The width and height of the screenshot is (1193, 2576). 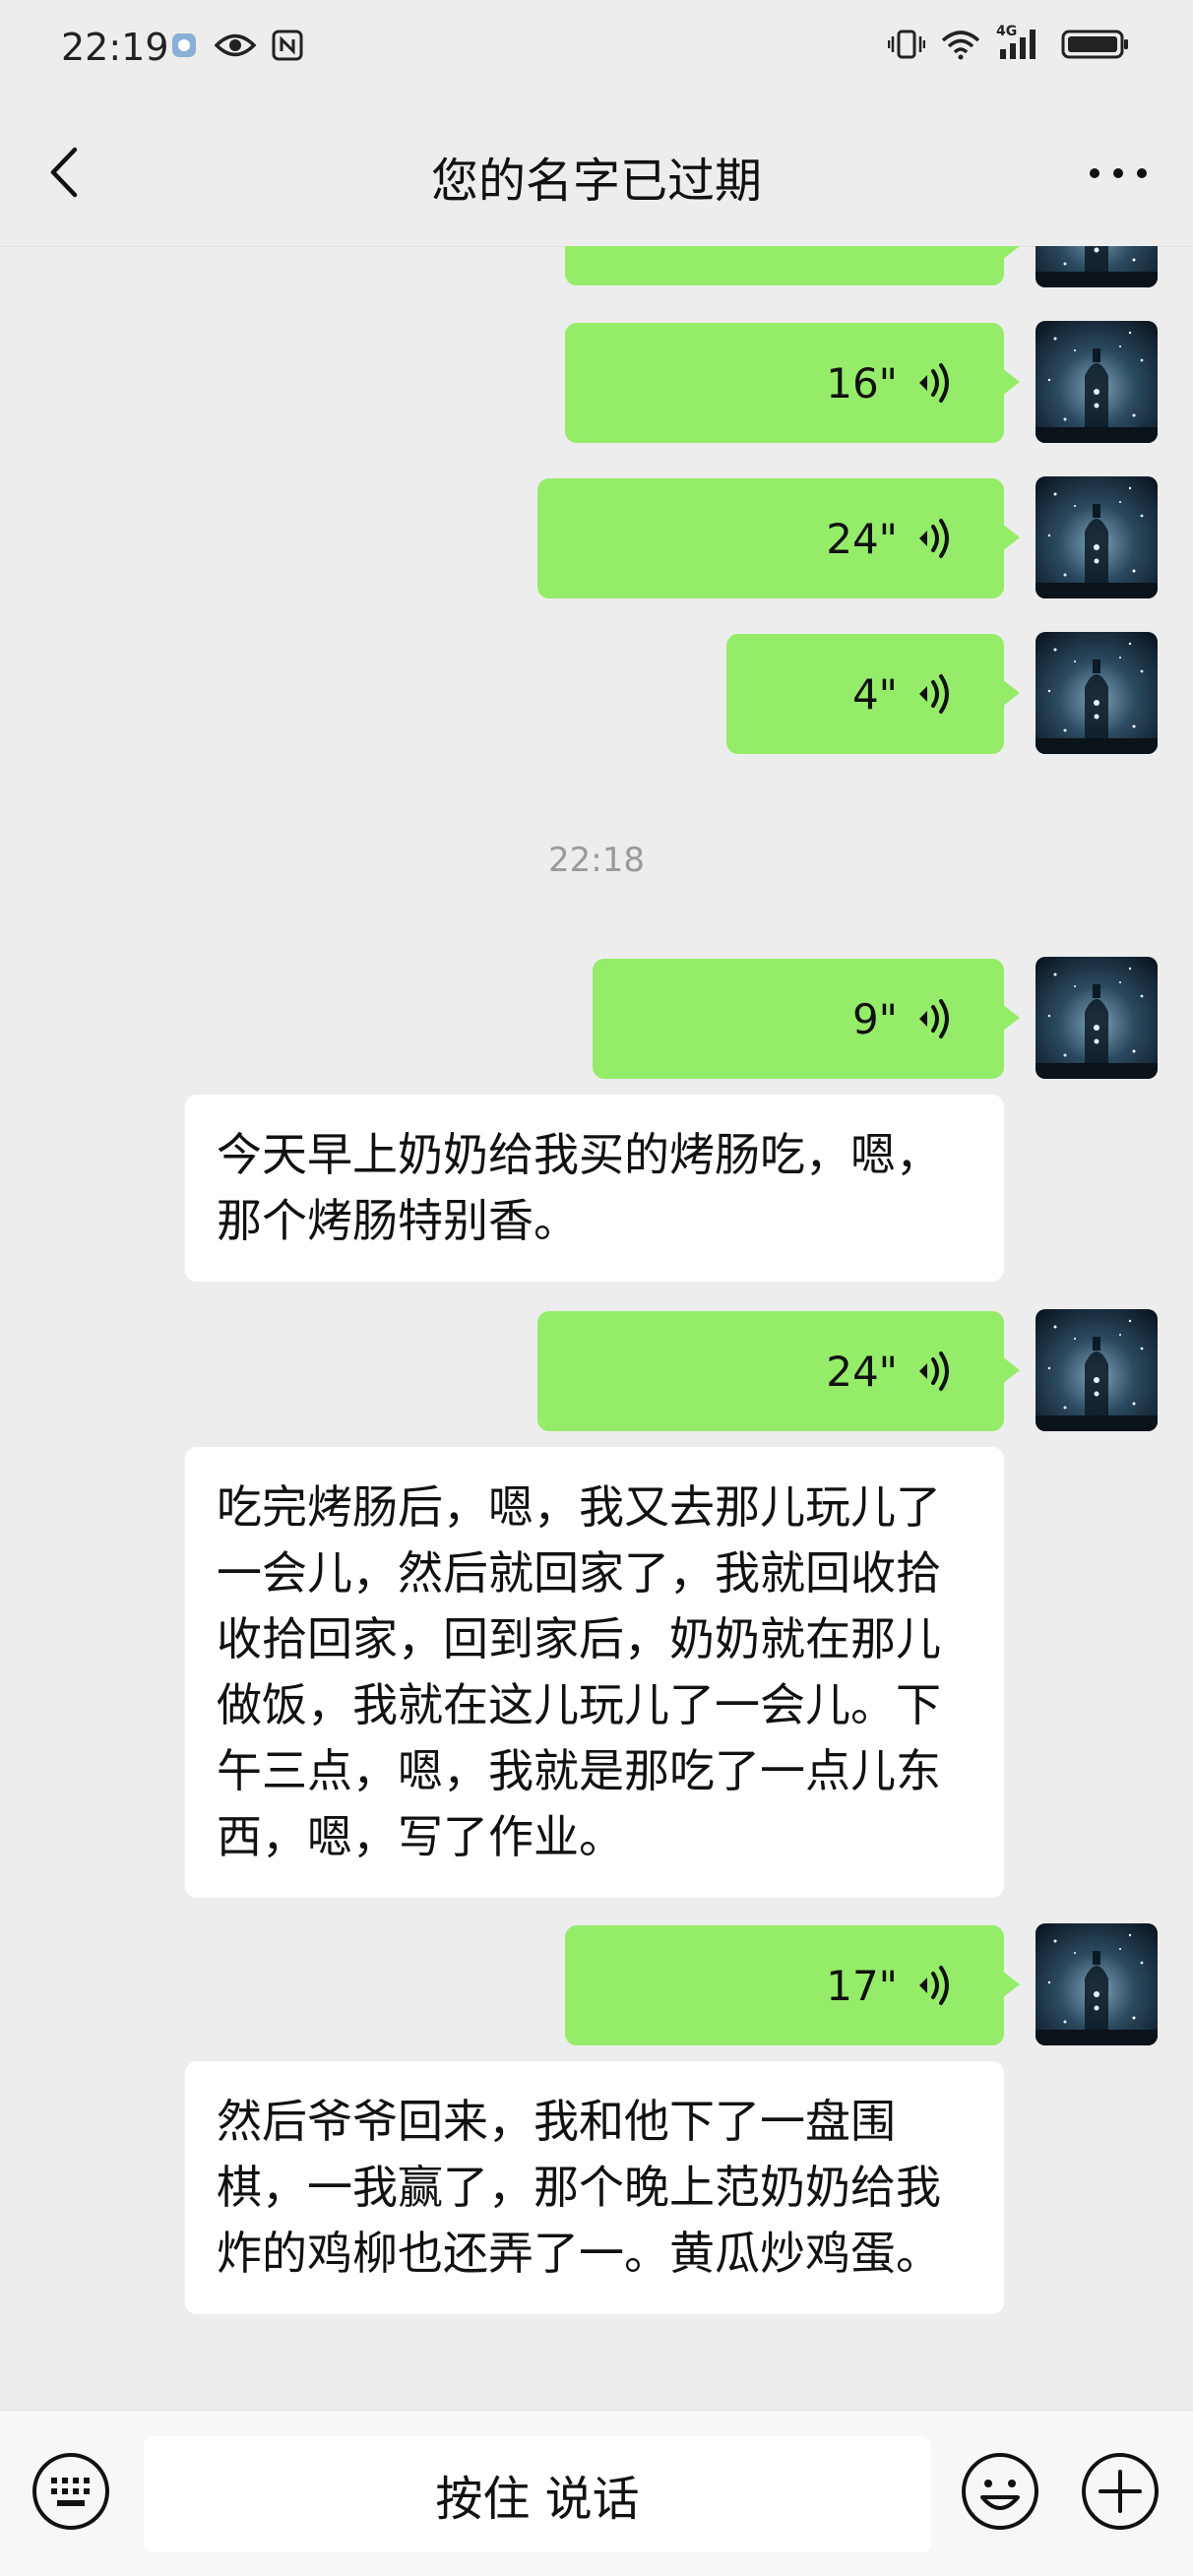 I want to click on eye-icon, so click(x=235, y=45).